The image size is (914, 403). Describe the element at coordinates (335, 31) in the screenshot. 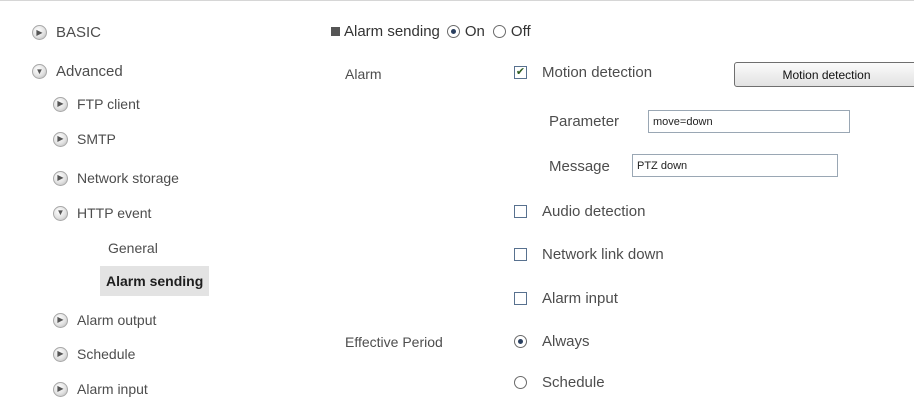

I see `section-bullet-icon` at that location.